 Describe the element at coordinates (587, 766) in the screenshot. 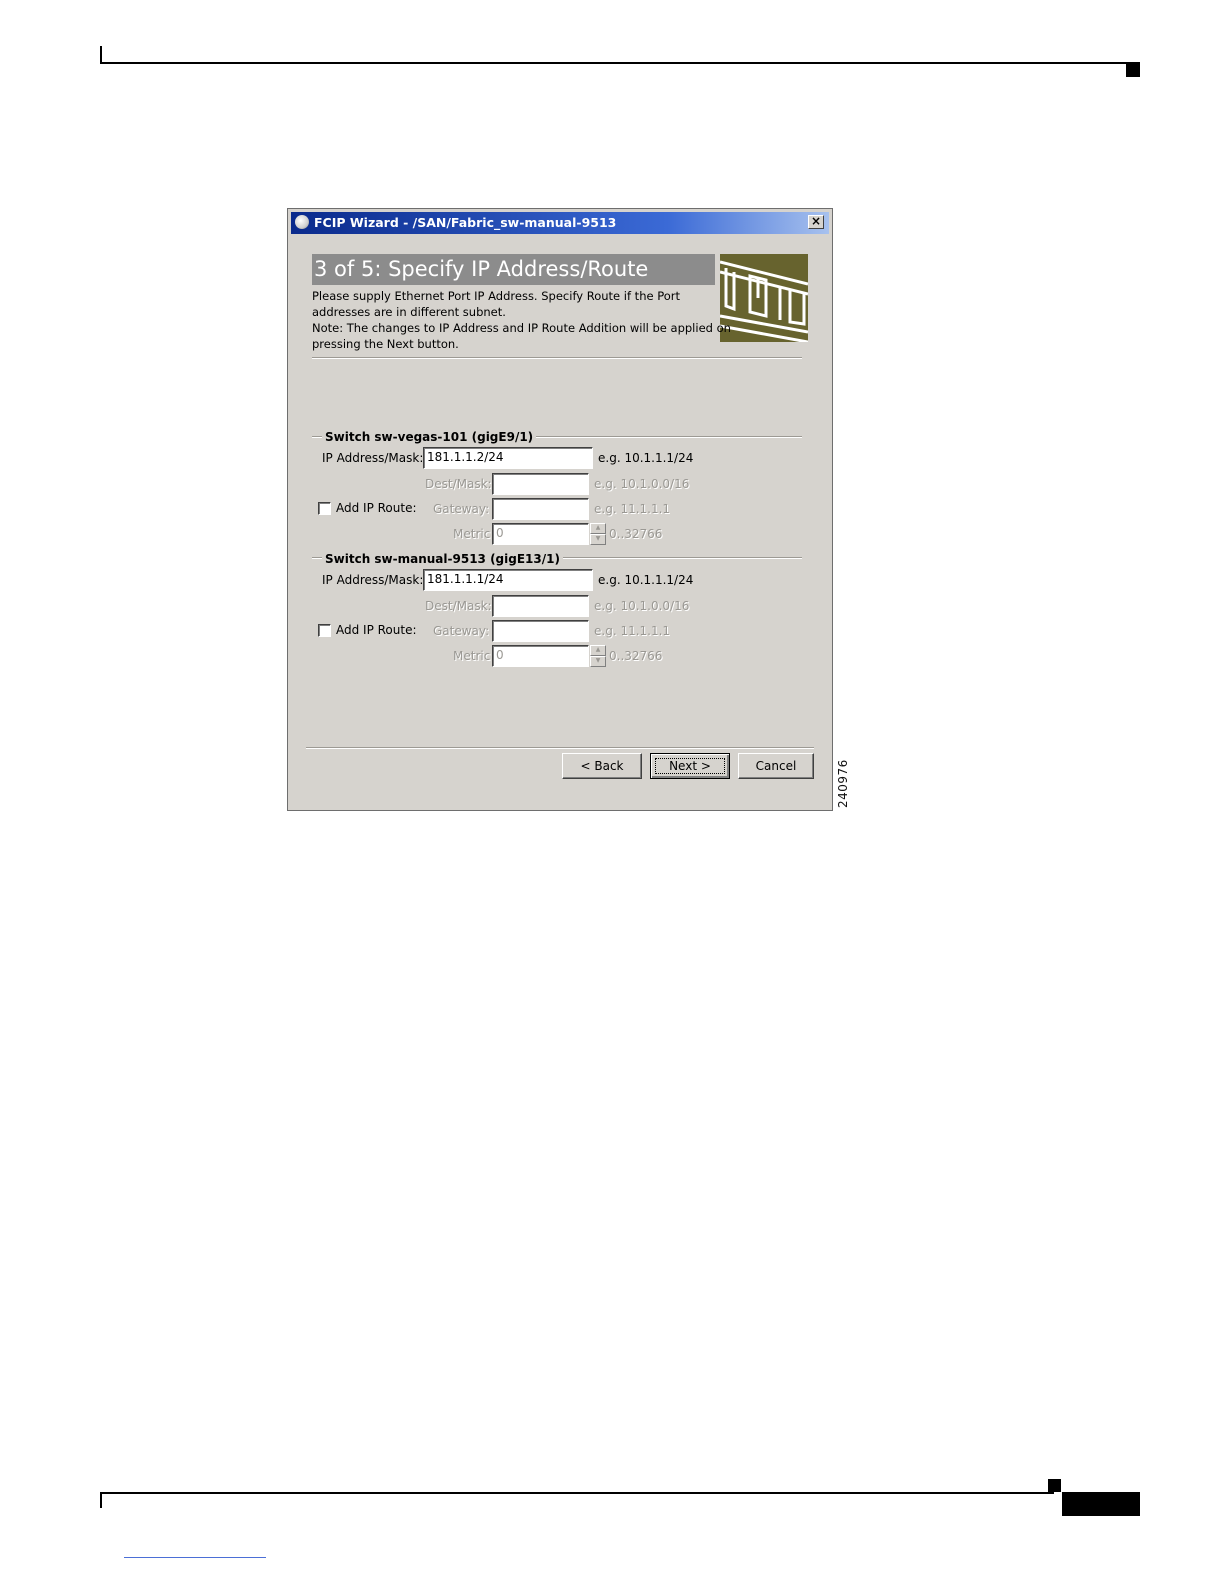

I see `back-arrow-icon: <` at that location.